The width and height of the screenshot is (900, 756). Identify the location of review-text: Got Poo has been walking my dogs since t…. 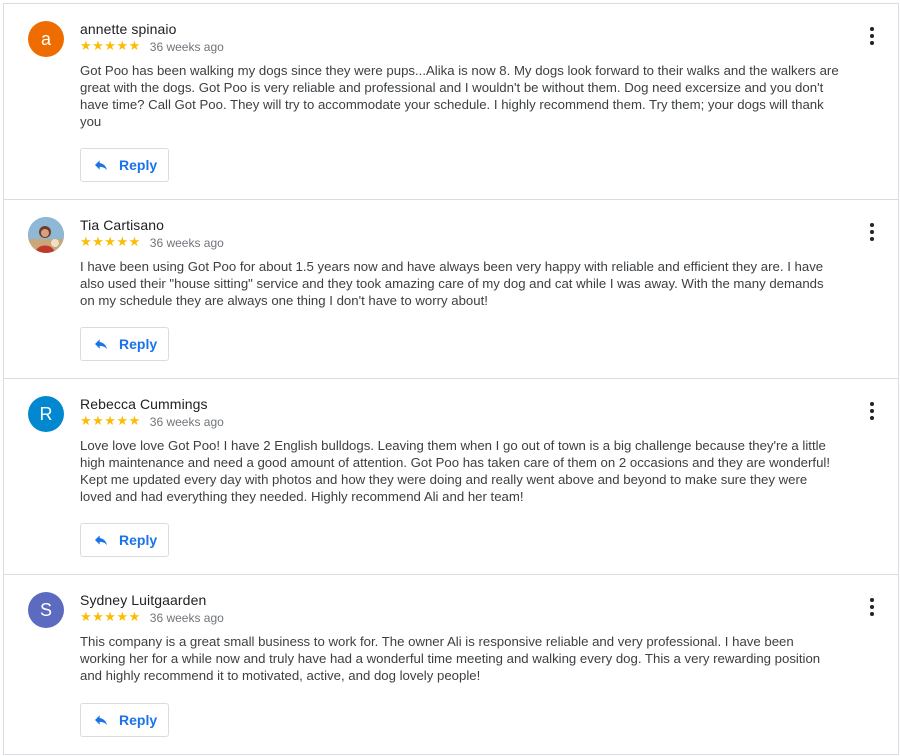
(459, 96).